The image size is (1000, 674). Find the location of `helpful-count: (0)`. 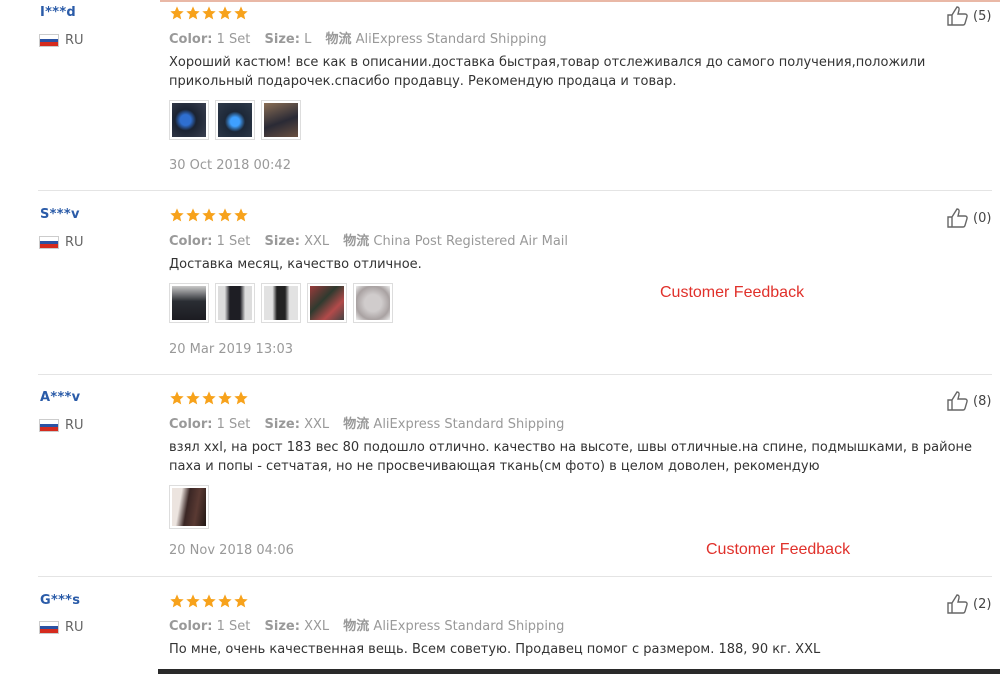

helpful-count: (0) is located at coordinates (982, 218).